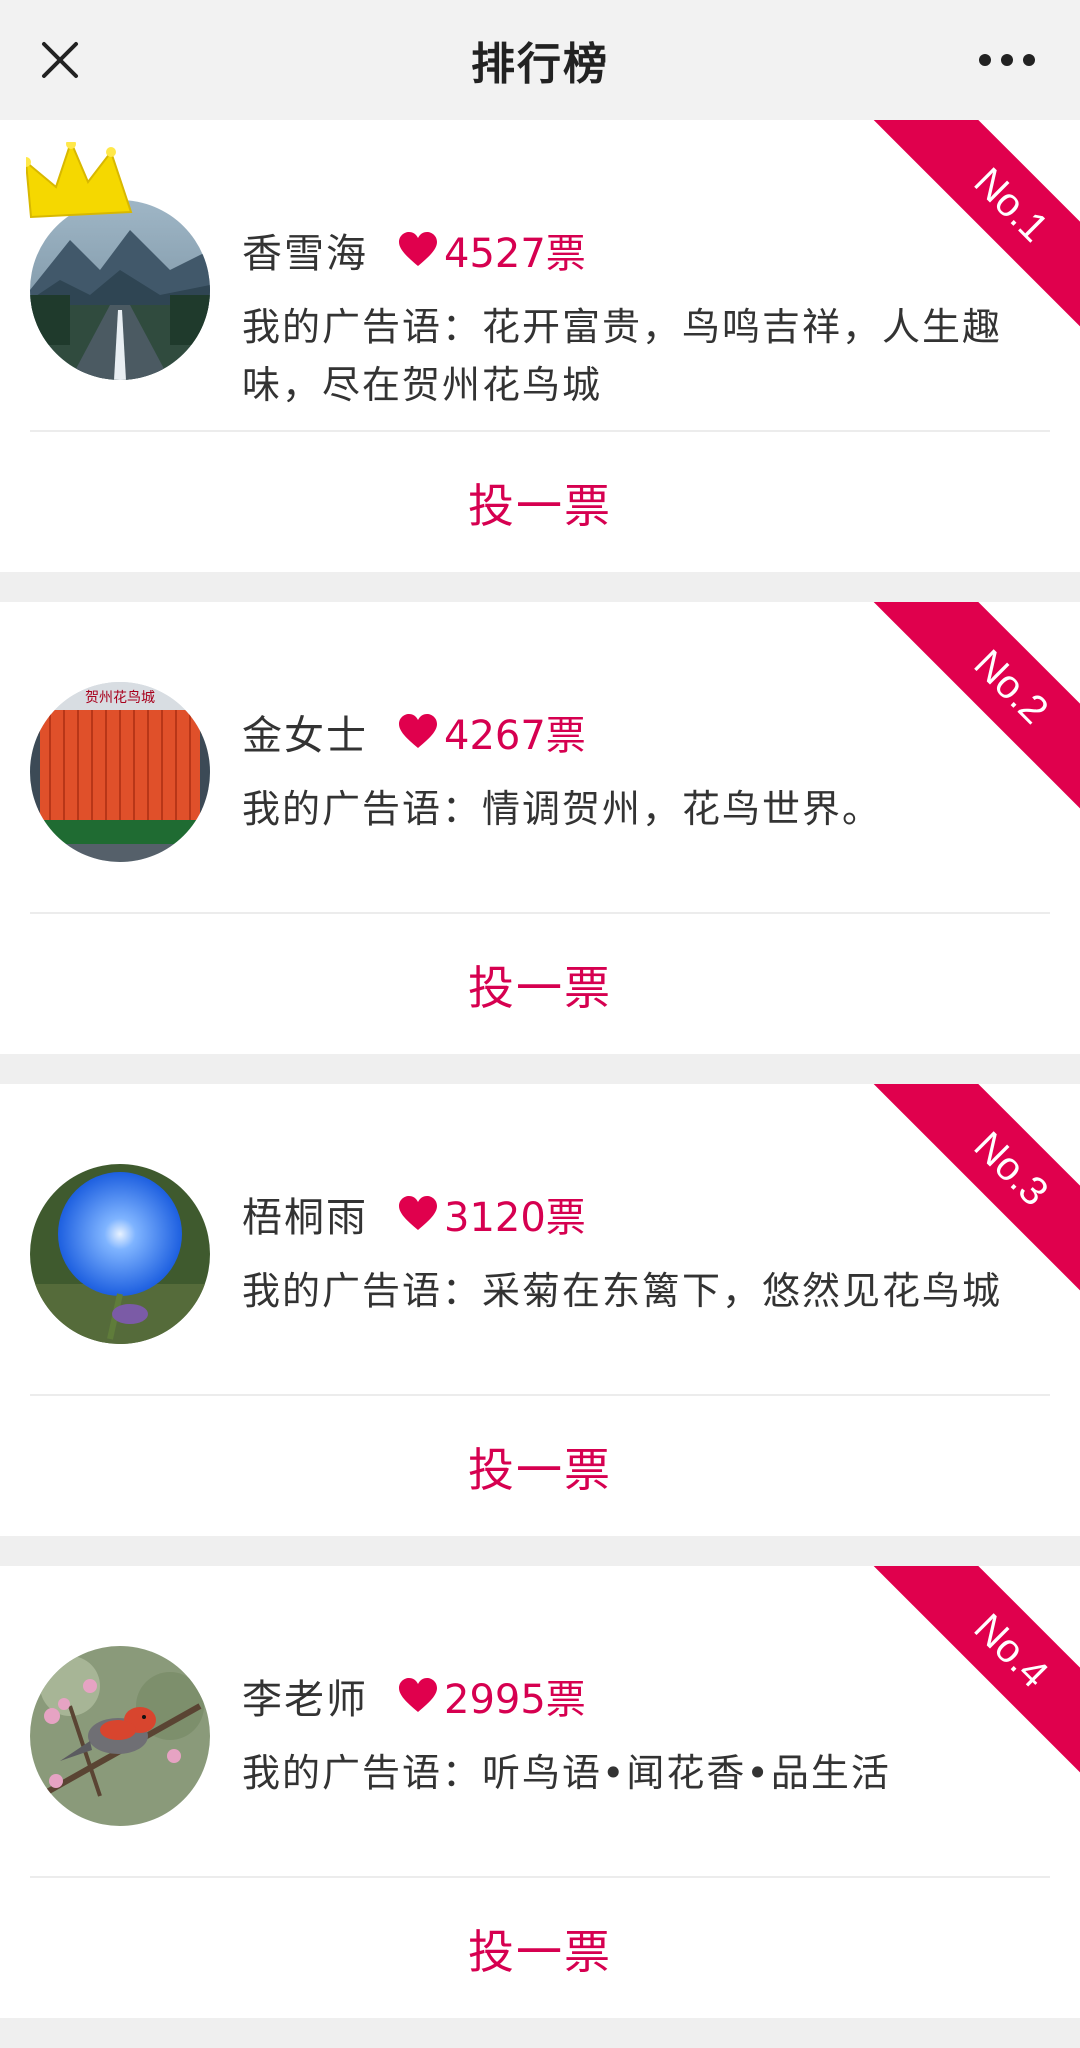 This screenshot has height=2048, width=1080. What do you see at coordinates (515, 1700) in the screenshot?
I see `vote-count: 2995票` at bounding box center [515, 1700].